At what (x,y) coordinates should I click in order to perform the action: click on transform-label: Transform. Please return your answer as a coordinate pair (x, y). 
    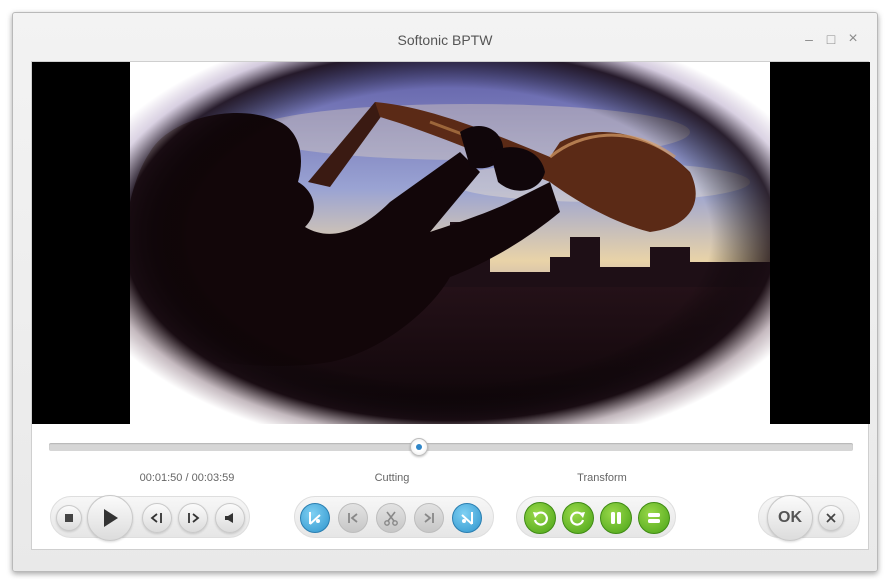
    Looking at the image, I should click on (602, 478).